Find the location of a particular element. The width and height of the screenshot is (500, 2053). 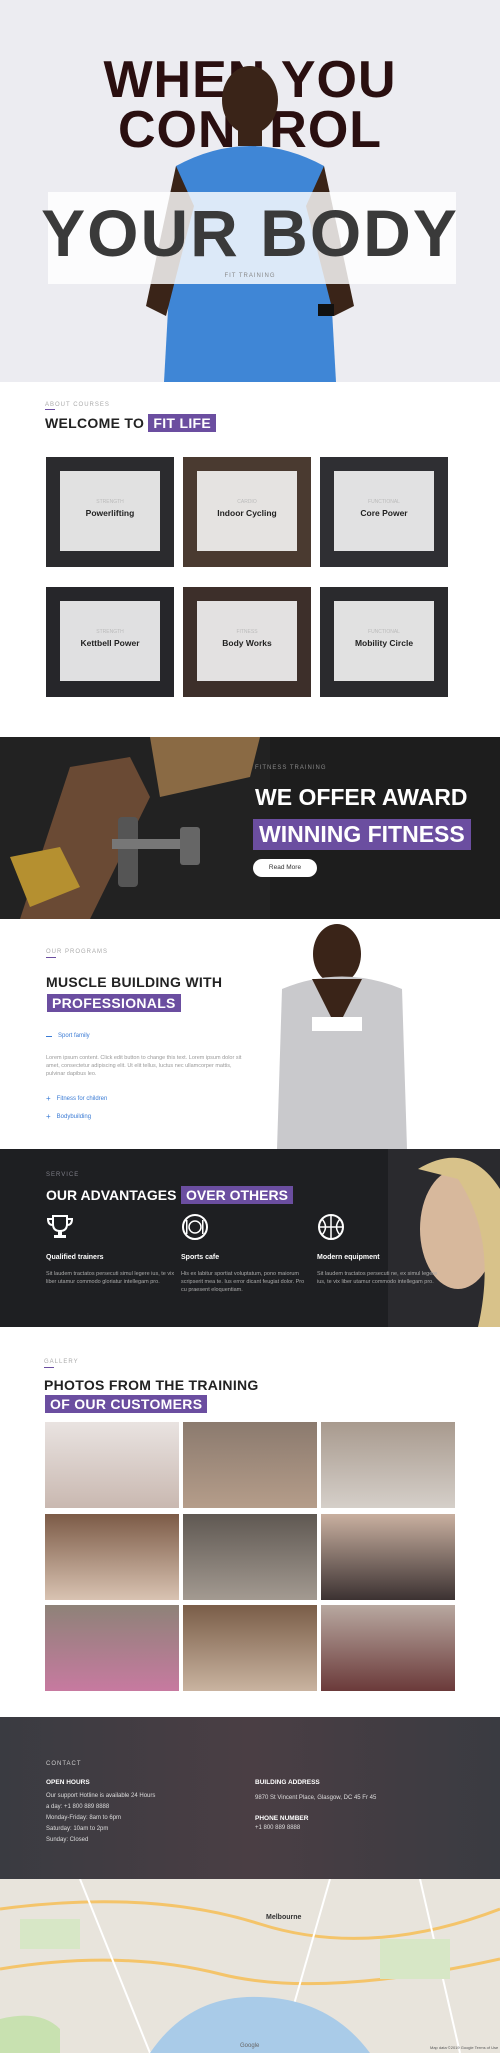

dining-icon is located at coordinates (195, 1227).